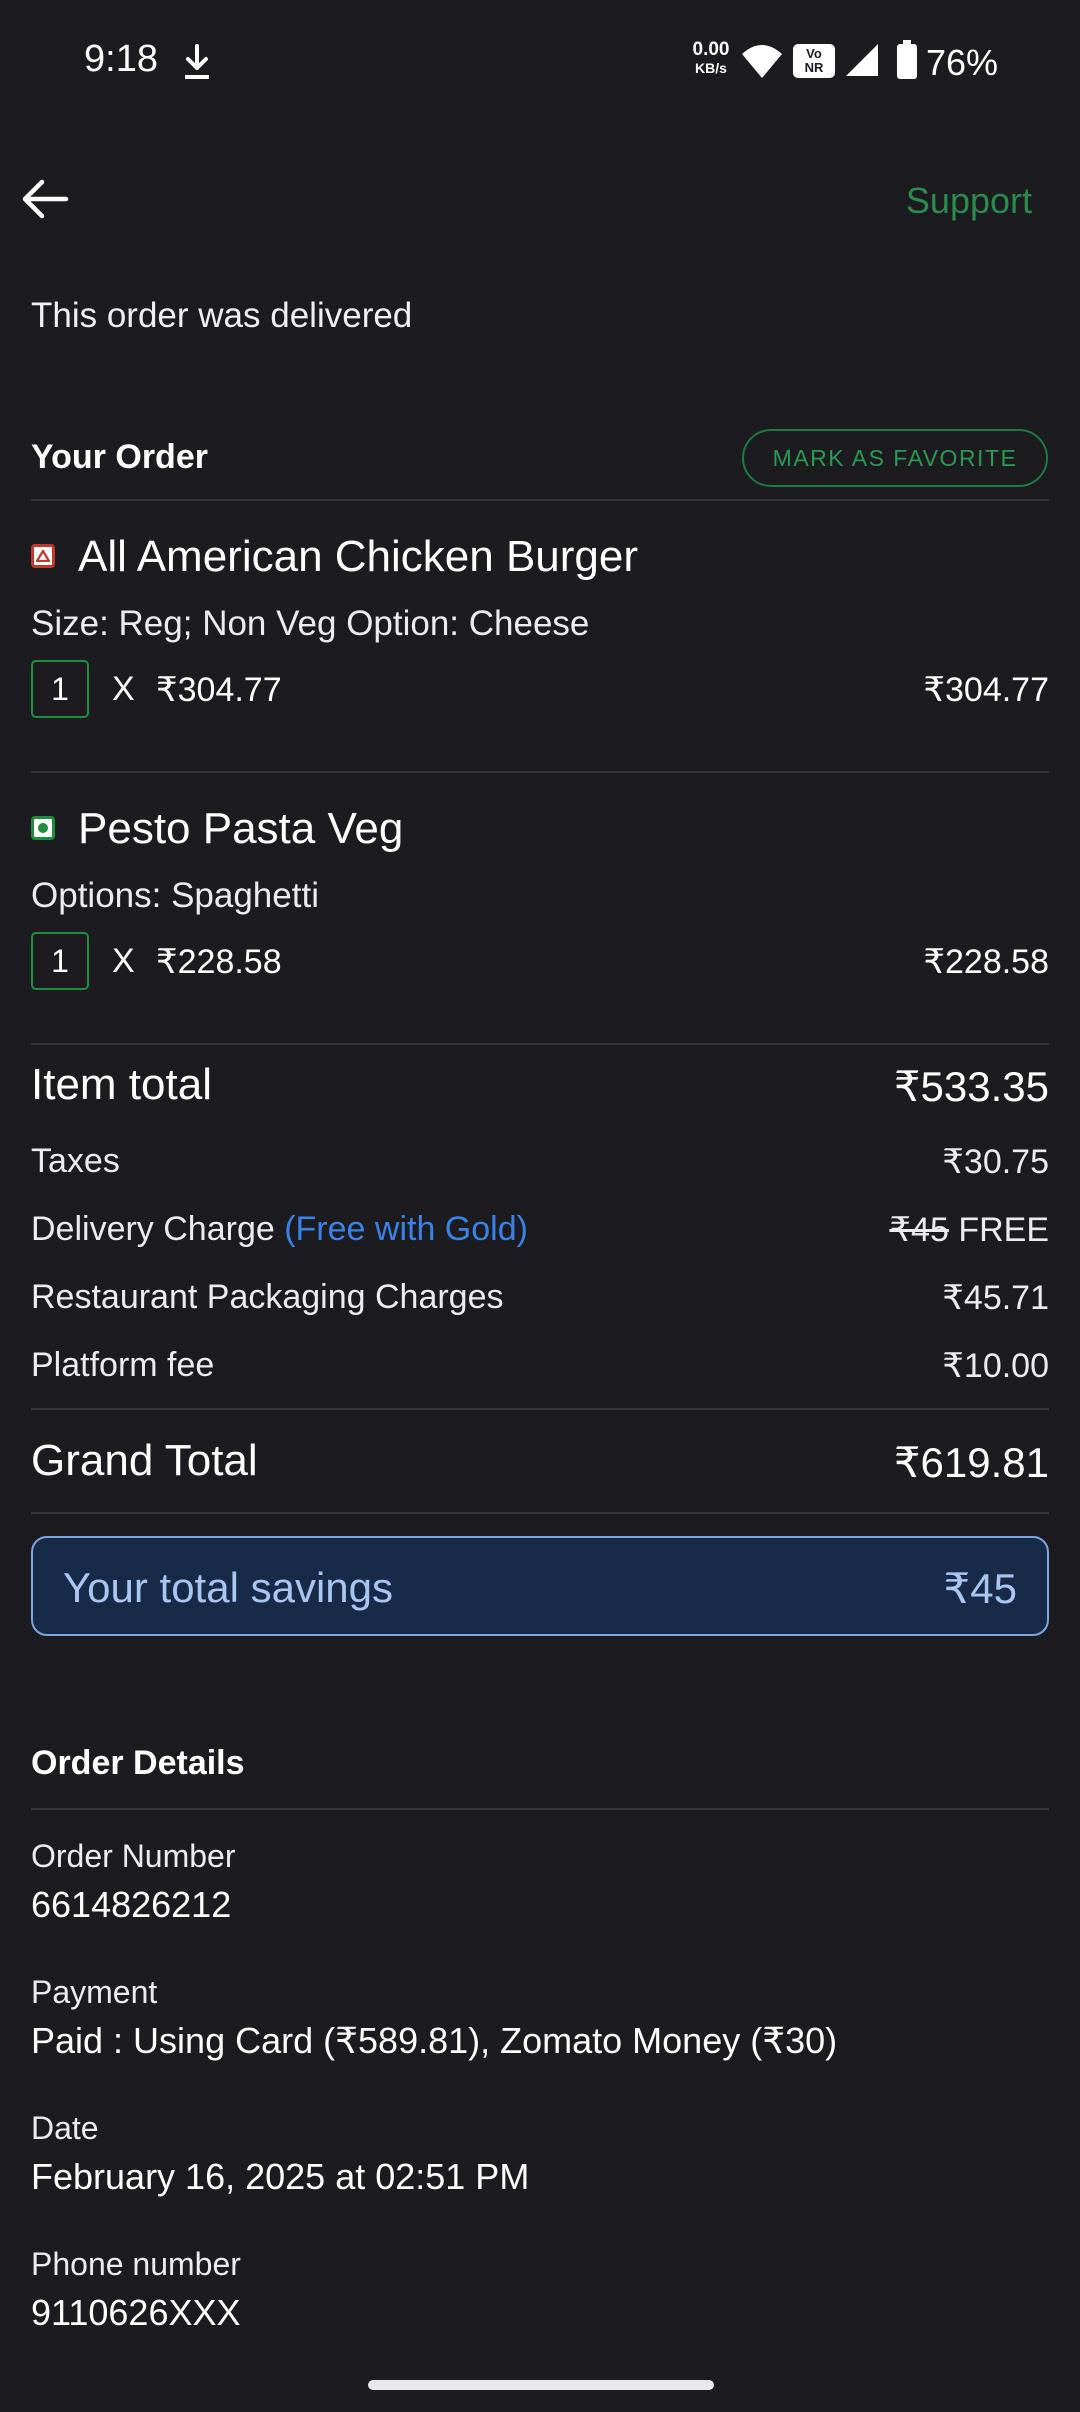 The image size is (1080, 2412). What do you see at coordinates (995, 1366) in the screenshot?
I see `platform-fee-value: ₹10.00` at bounding box center [995, 1366].